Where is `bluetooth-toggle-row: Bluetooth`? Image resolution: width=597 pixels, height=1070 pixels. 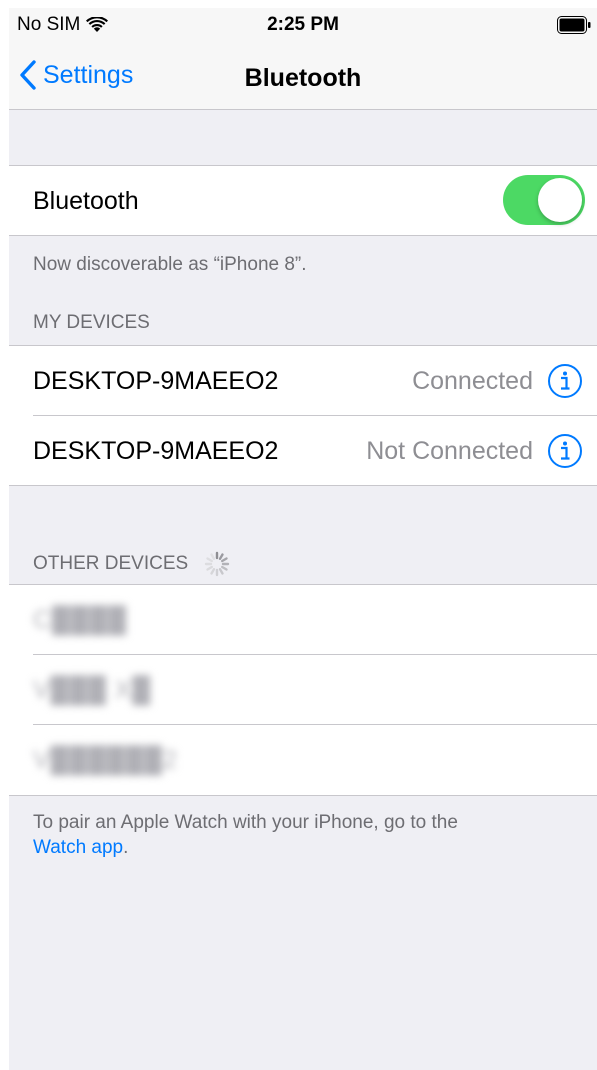
bluetooth-toggle-row: Bluetooth is located at coordinates (303, 201).